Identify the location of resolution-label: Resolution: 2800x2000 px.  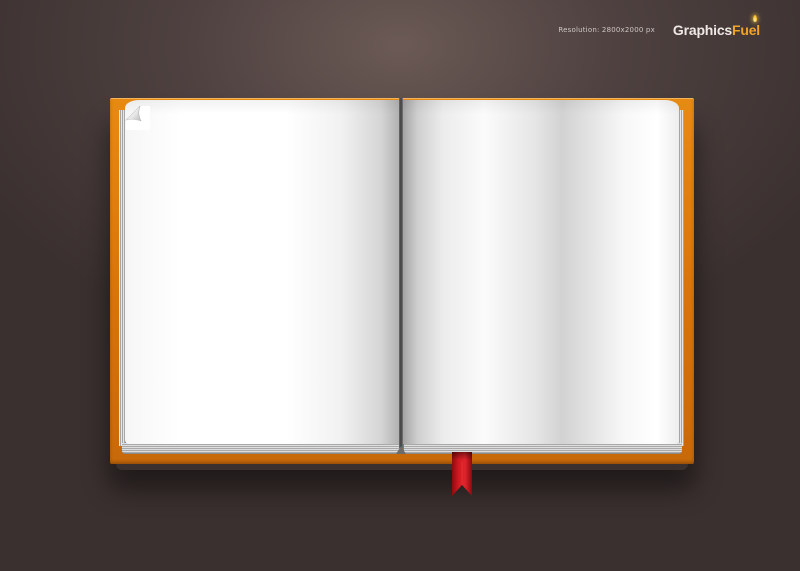
(606, 30).